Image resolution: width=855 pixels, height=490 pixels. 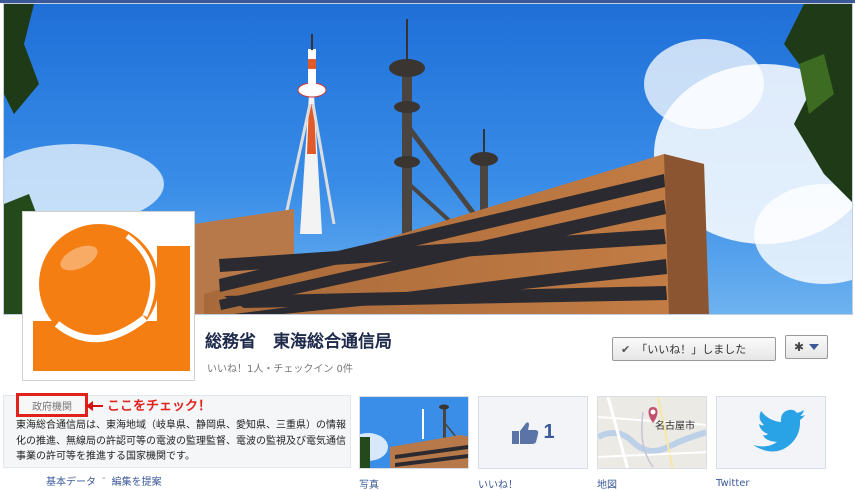 What do you see at coordinates (71, 480) in the screenshot?
I see `basic-data-link: 基本データ` at bounding box center [71, 480].